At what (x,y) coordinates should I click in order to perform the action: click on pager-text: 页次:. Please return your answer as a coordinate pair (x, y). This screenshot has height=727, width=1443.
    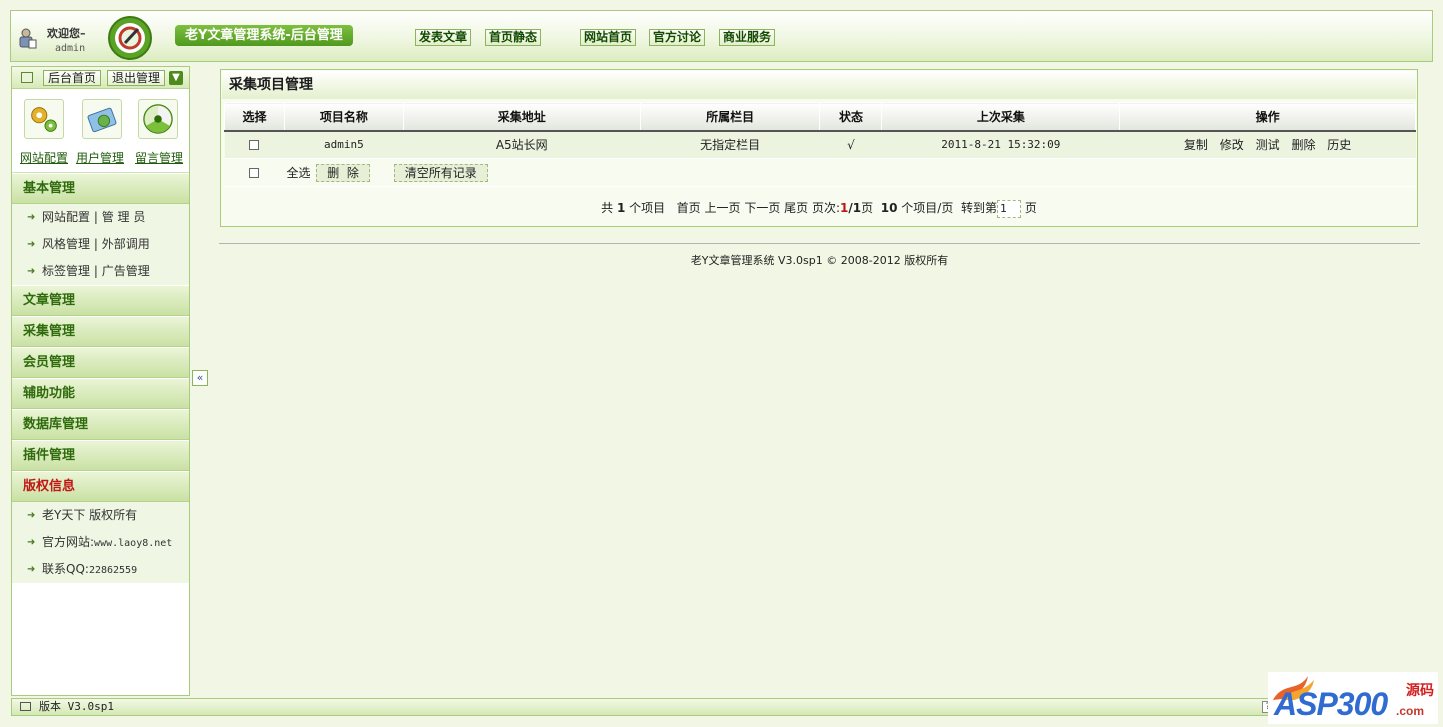
    Looking at the image, I should click on (824, 208).